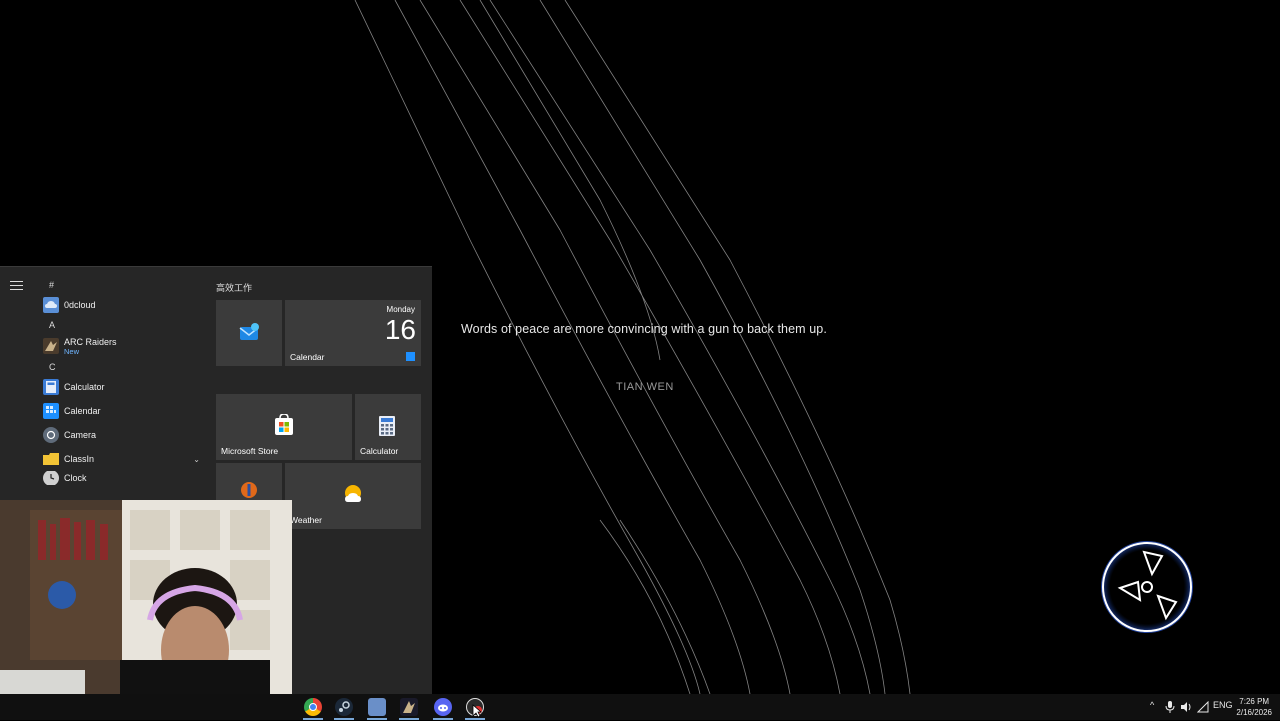 This screenshot has height=721, width=1280. What do you see at coordinates (1147, 587) in the screenshot?
I see `arc-raiders-logo-icon` at bounding box center [1147, 587].